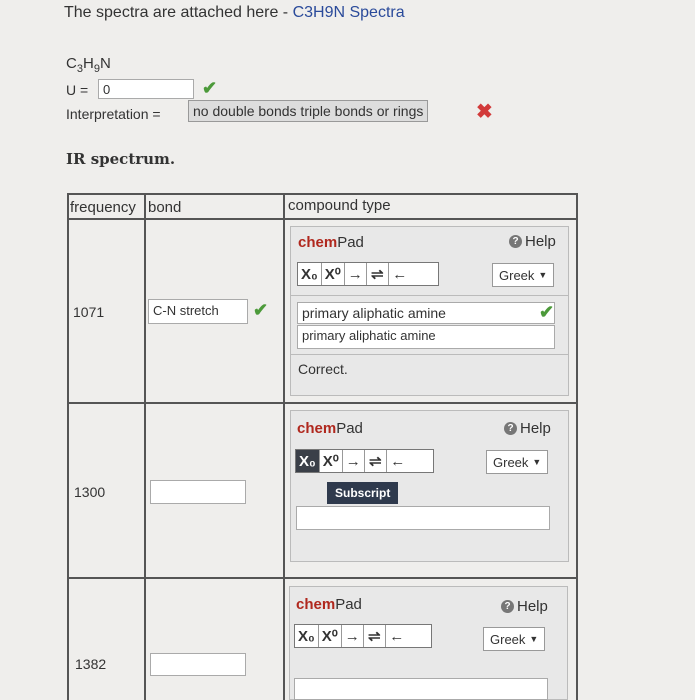 Image resolution: width=695 pixels, height=700 pixels. Describe the element at coordinates (339, 205) in the screenshot. I see `header-compound-type: compound type` at that location.